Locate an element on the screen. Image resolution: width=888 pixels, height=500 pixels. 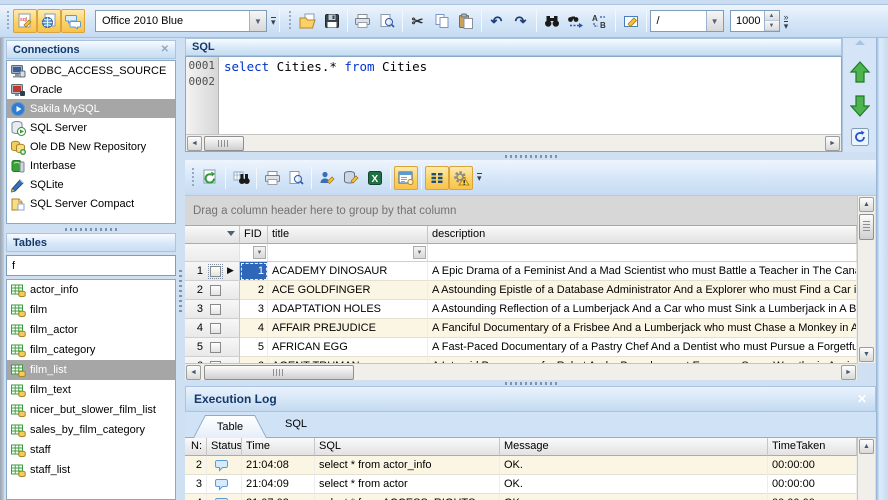
connections-close-icon: ✕ is located at coordinates (165, 49).